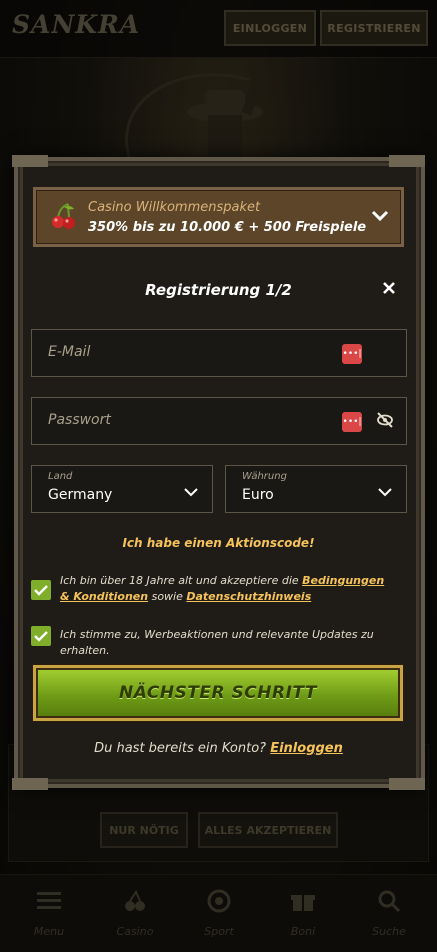  Describe the element at coordinates (316, 489) in the screenshot. I see `currency-select: Währung Euro` at that location.